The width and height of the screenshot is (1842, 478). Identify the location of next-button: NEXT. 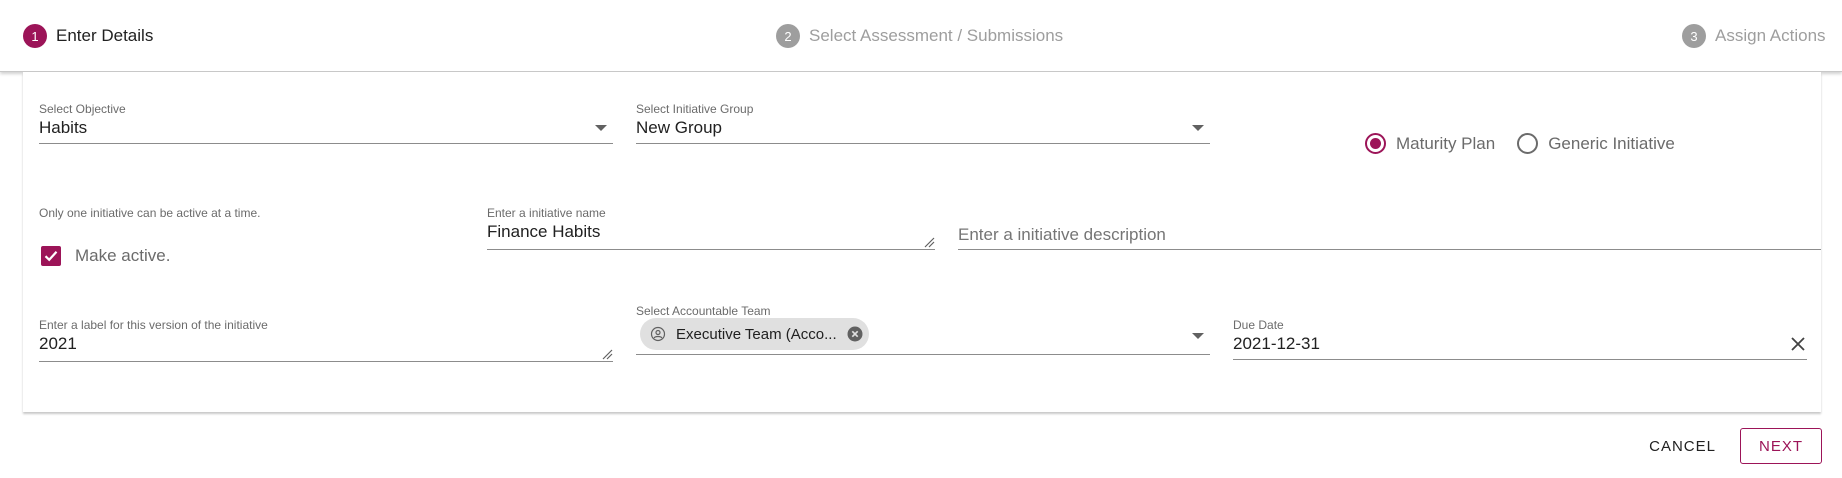
(1780, 446).